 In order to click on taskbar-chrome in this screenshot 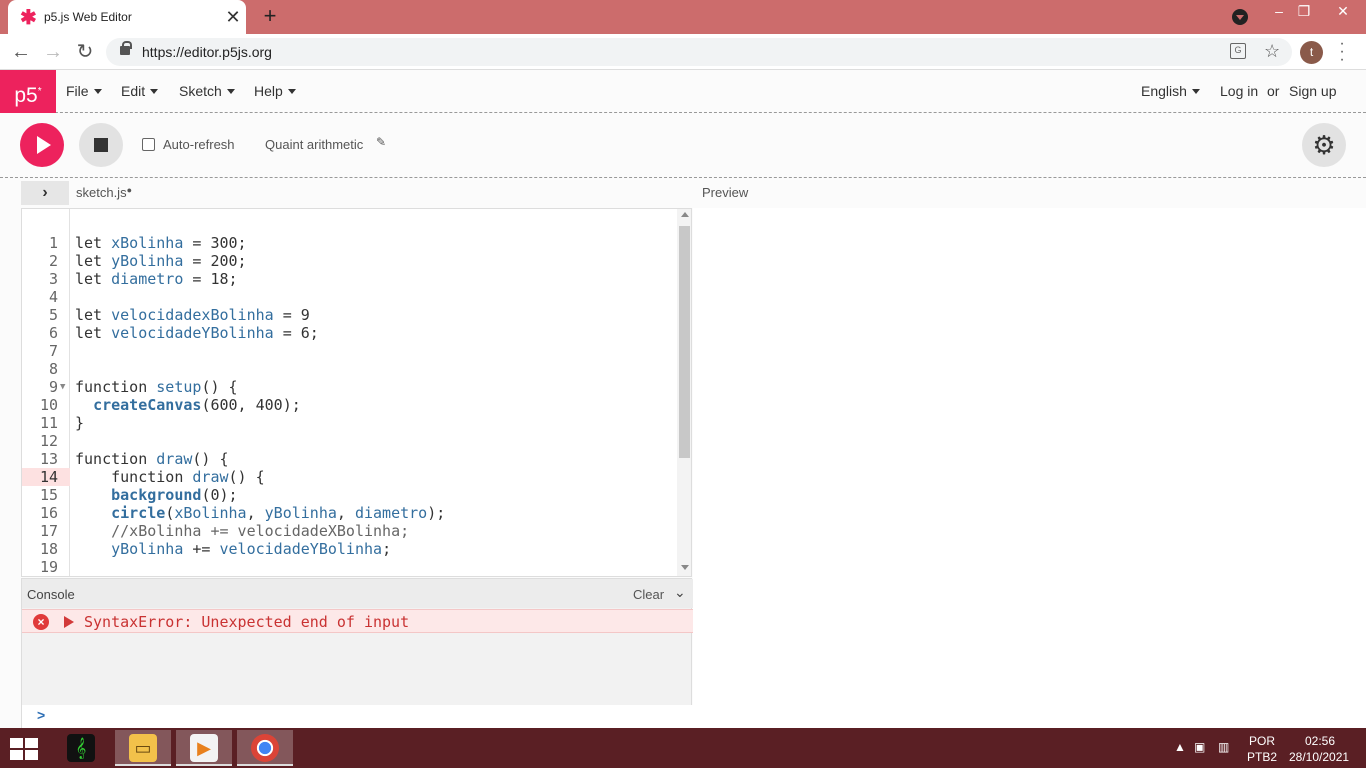, I will do `click(265, 748)`.